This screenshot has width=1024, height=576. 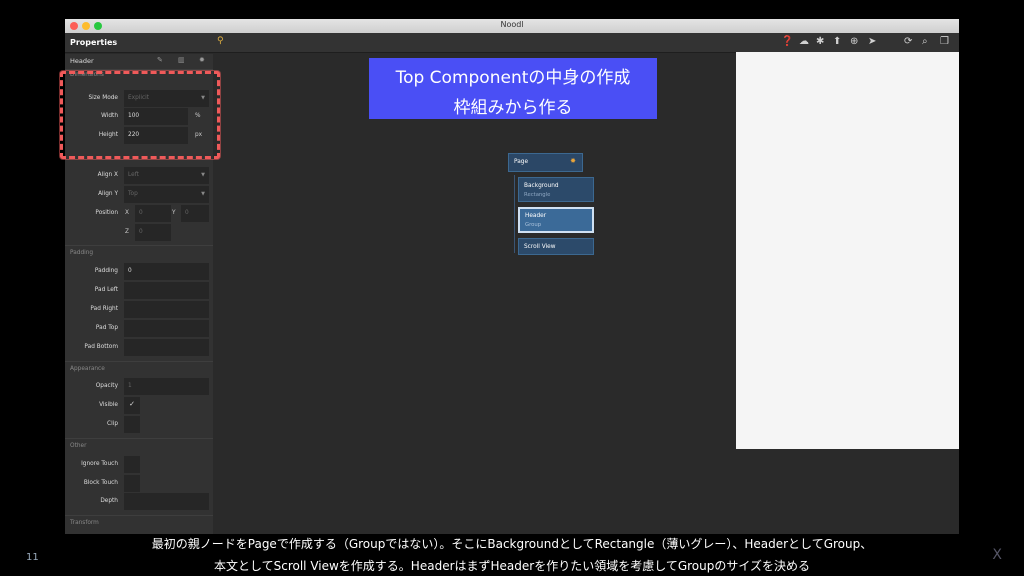 I want to click on upload-icon: ⬆, so click(x=837, y=42).